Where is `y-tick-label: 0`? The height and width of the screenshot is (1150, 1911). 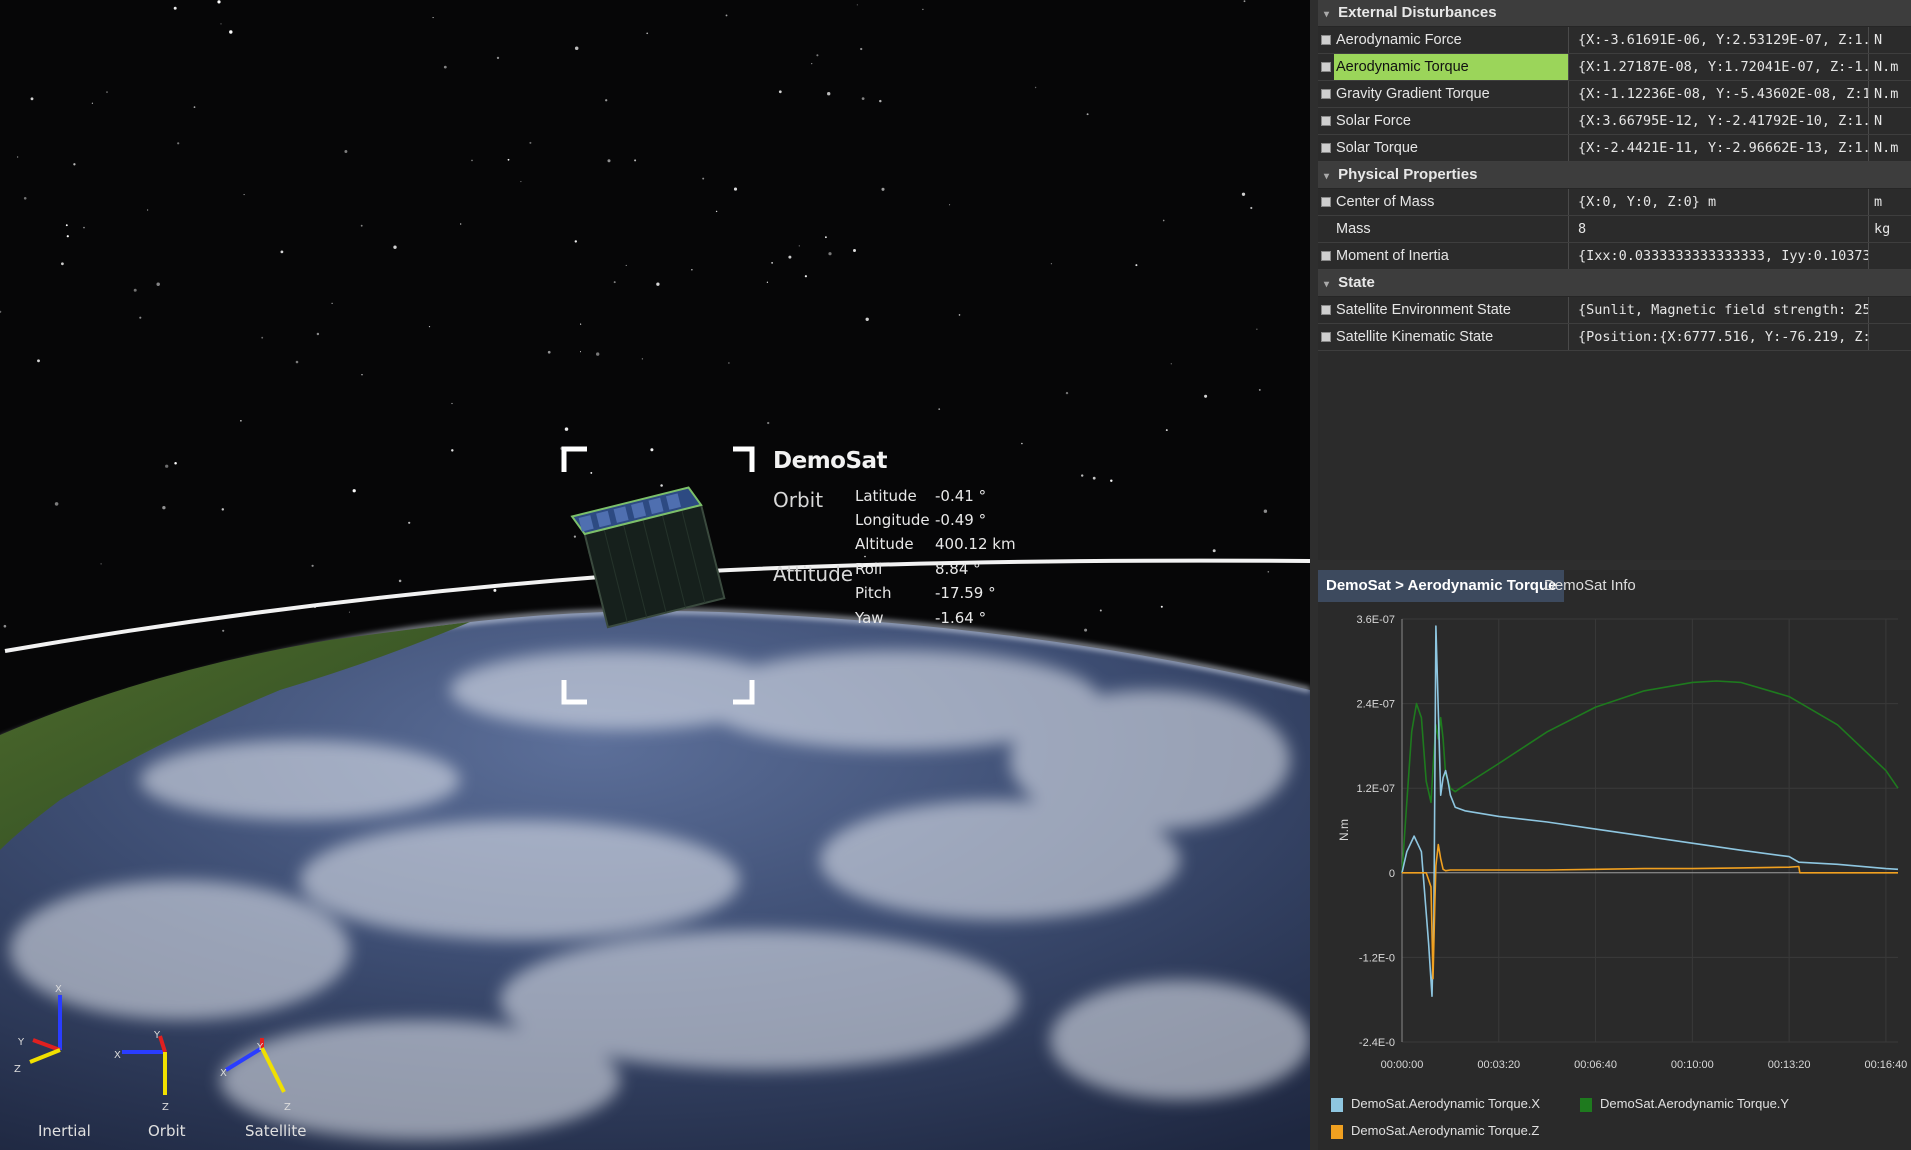 y-tick-label: 0 is located at coordinates (1392, 874).